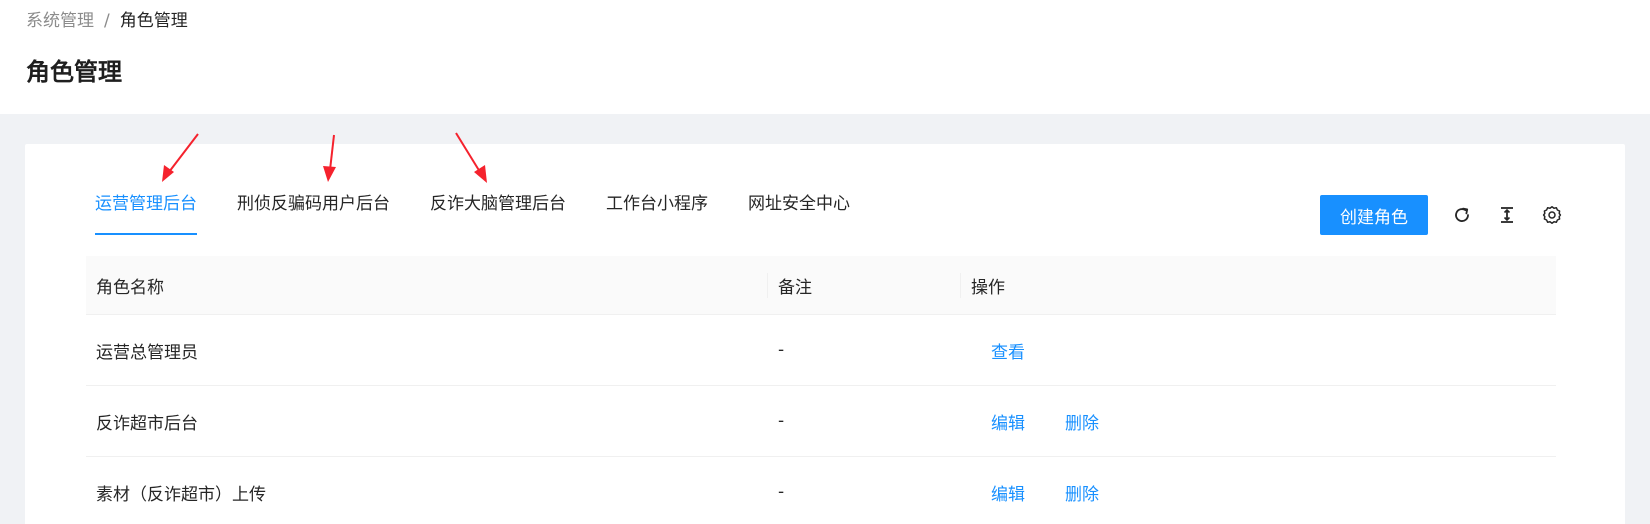  I want to click on breadcrumb-parent-link: 系统管理, so click(60, 21).